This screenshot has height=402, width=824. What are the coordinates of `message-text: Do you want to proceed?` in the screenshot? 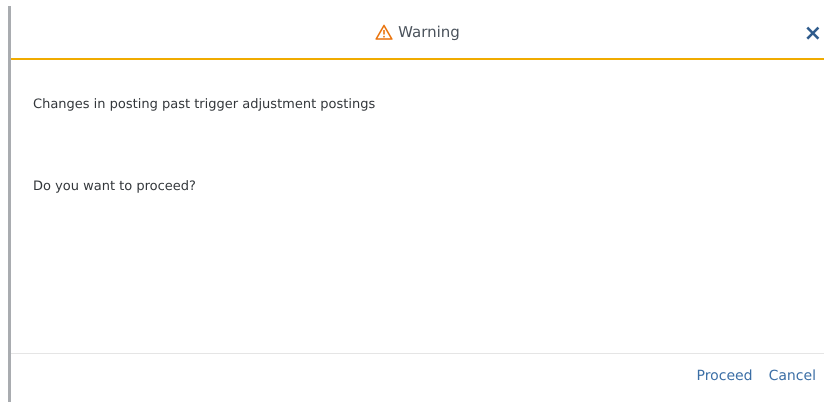 It's located at (115, 187).